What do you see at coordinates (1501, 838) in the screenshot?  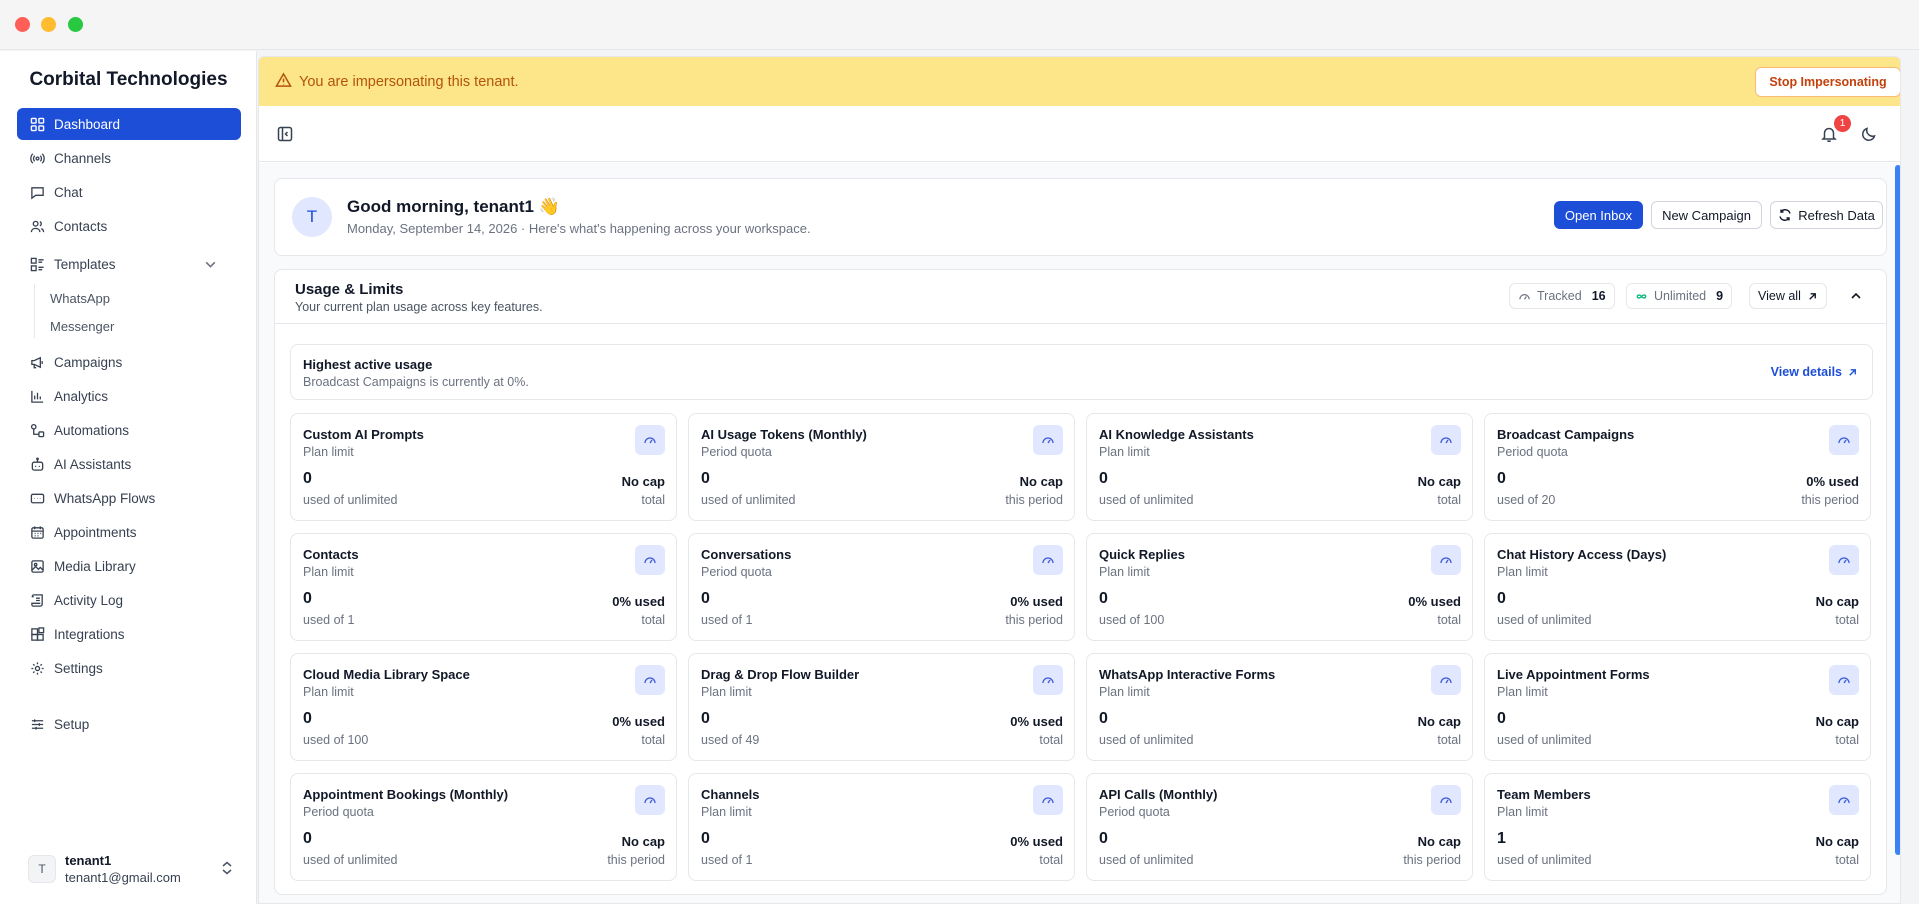 I see `metric-value: 1` at bounding box center [1501, 838].